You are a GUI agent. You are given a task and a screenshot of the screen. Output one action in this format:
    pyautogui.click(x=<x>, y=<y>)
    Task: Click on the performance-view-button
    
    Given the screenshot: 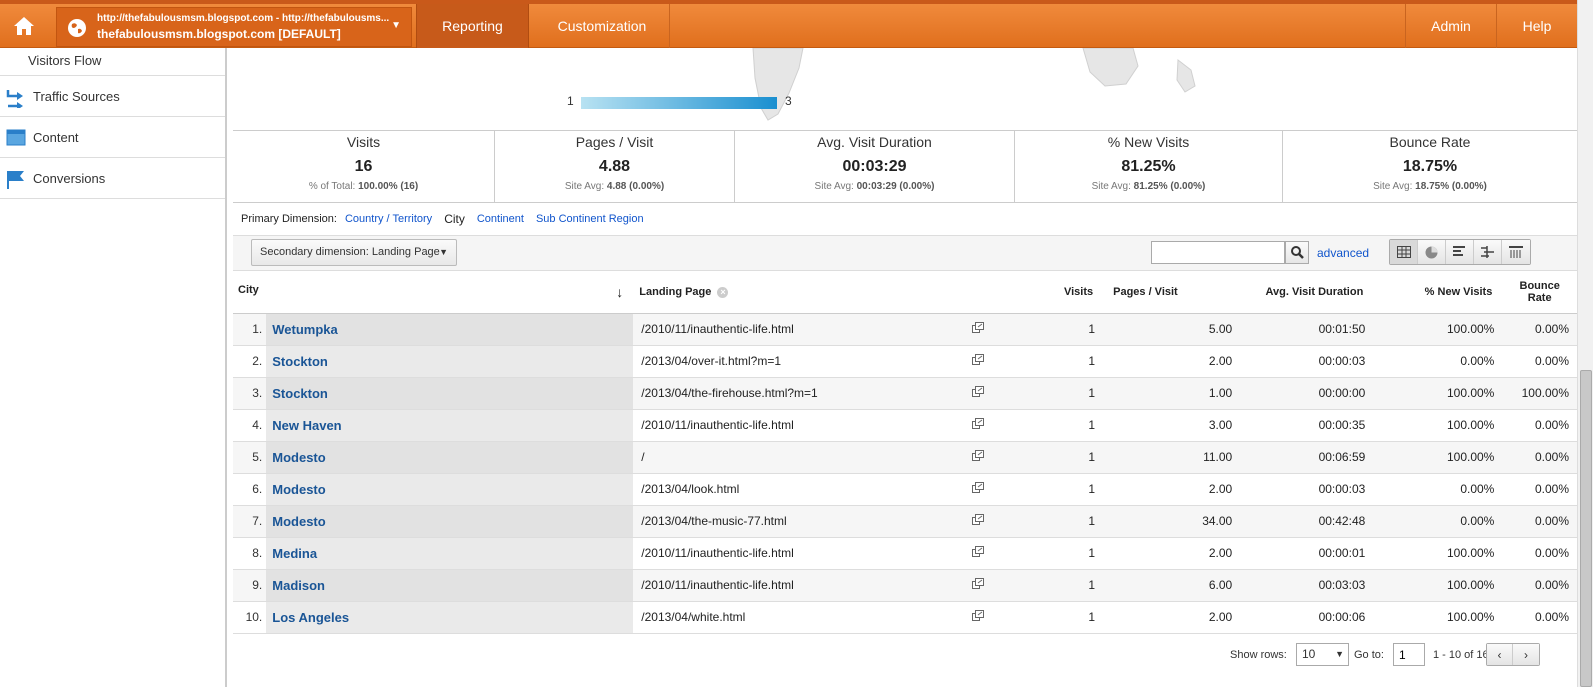 What is the action you would take?
    pyautogui.click(x=1460, y=252)
    